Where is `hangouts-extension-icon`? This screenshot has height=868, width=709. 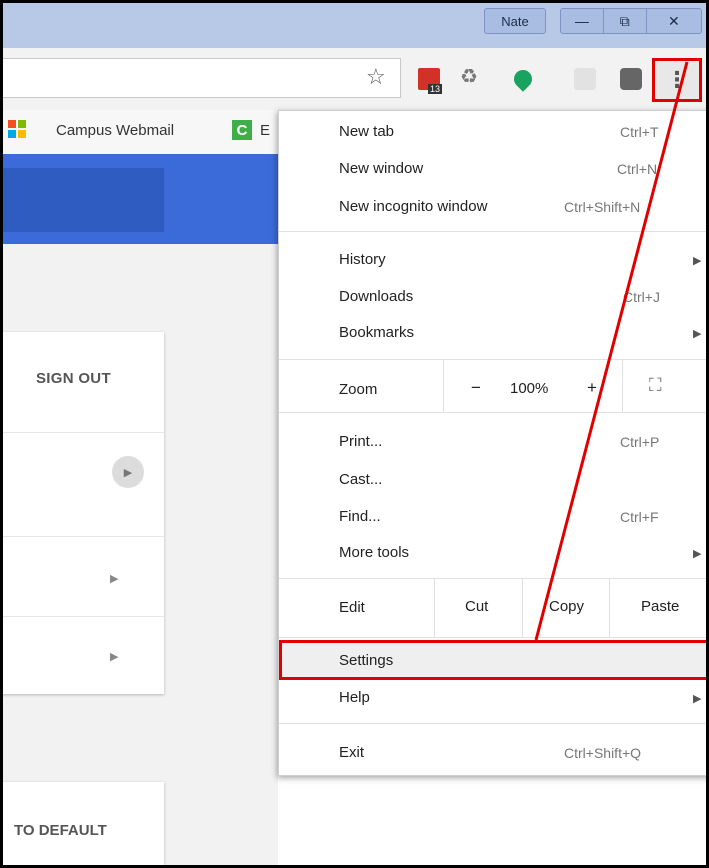 hangouts-extension-icon is located at coordinates (523, 79).